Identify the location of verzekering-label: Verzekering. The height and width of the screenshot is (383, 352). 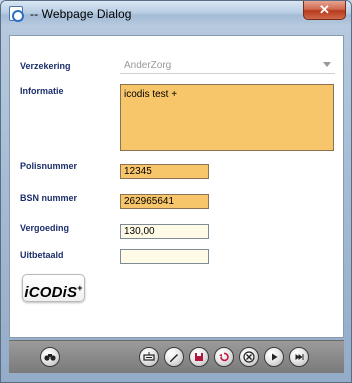
(45, 66).